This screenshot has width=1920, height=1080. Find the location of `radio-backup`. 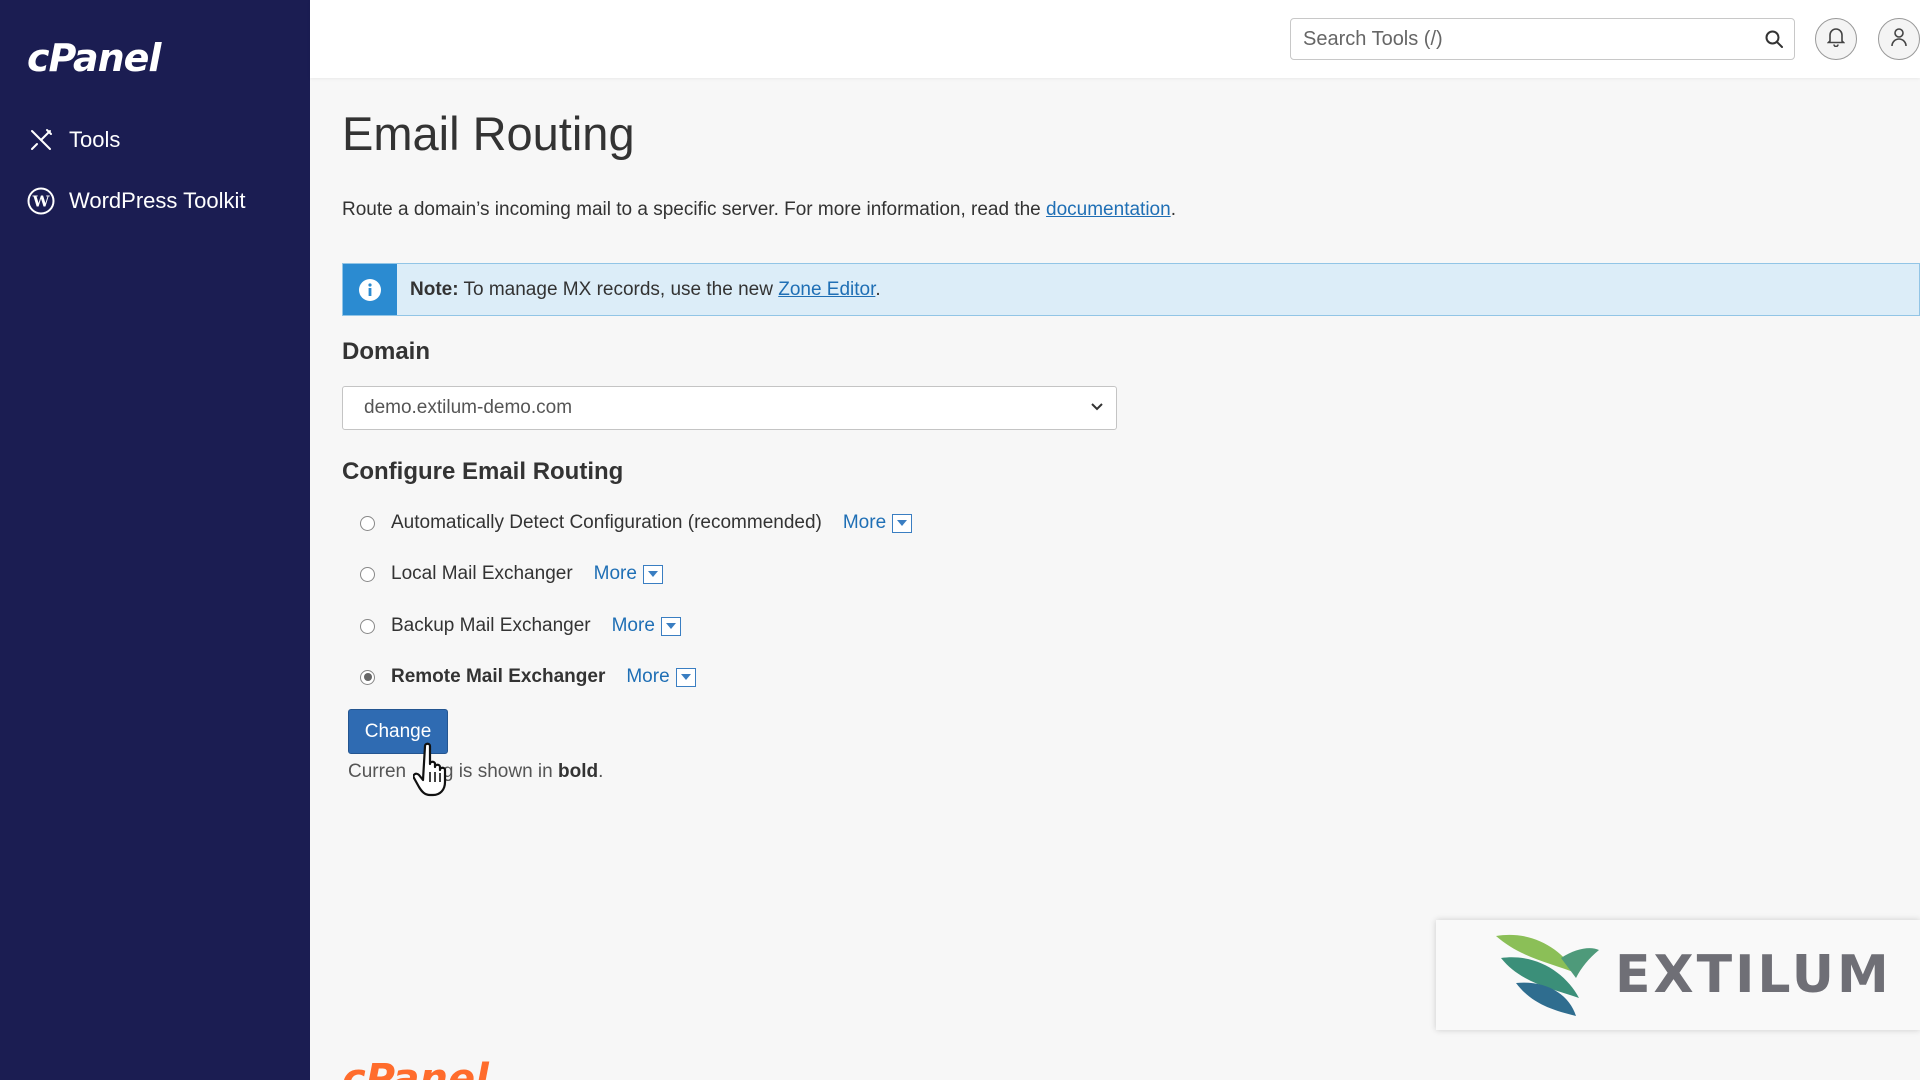

radio-backup is located at coordinates (367, 626).